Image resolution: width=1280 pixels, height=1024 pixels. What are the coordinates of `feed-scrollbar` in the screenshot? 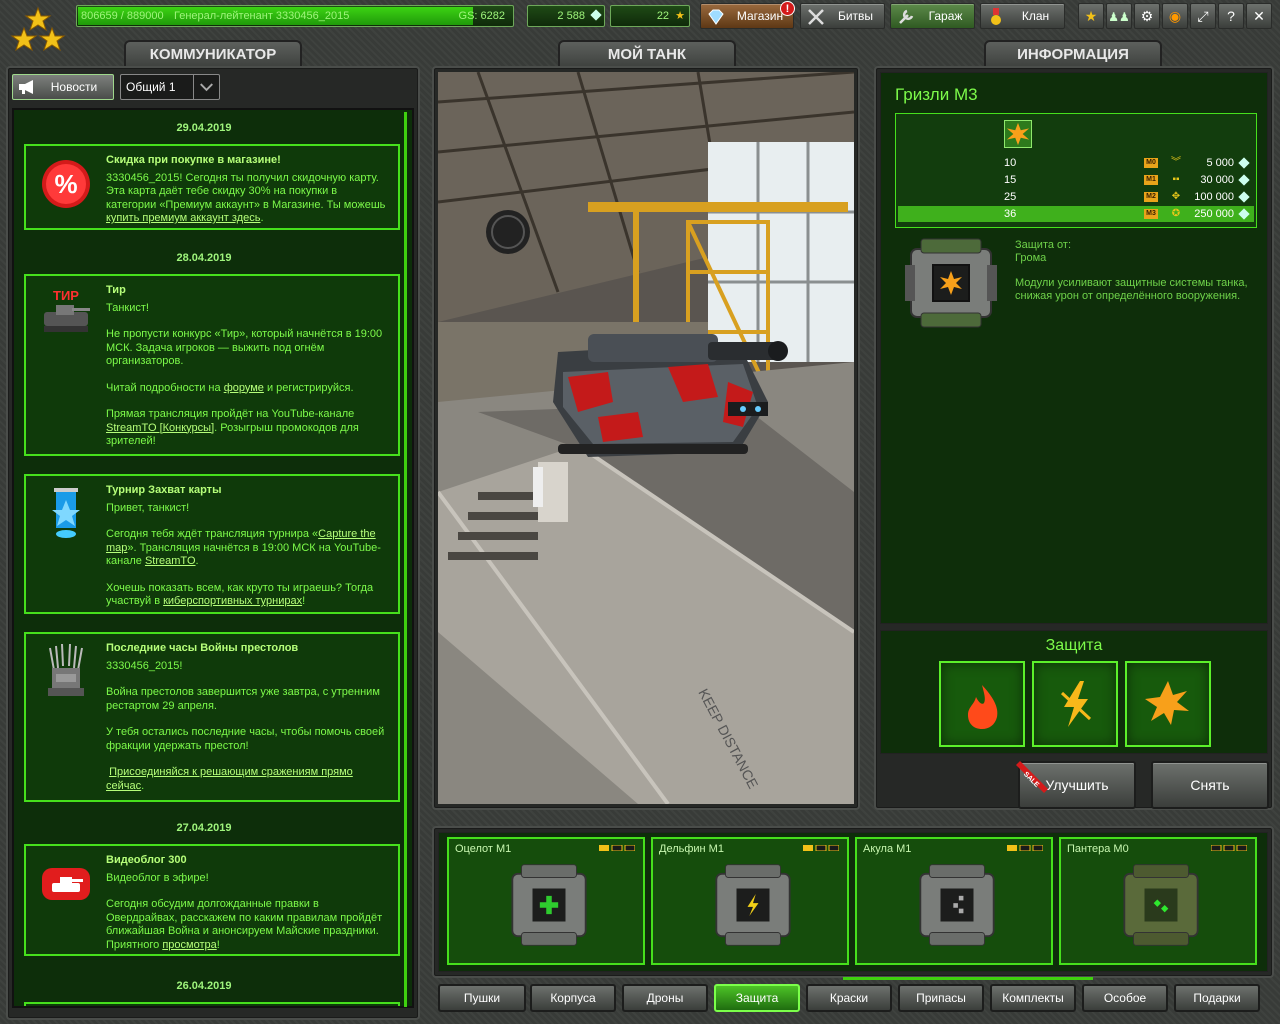 It's located at (405, 559).